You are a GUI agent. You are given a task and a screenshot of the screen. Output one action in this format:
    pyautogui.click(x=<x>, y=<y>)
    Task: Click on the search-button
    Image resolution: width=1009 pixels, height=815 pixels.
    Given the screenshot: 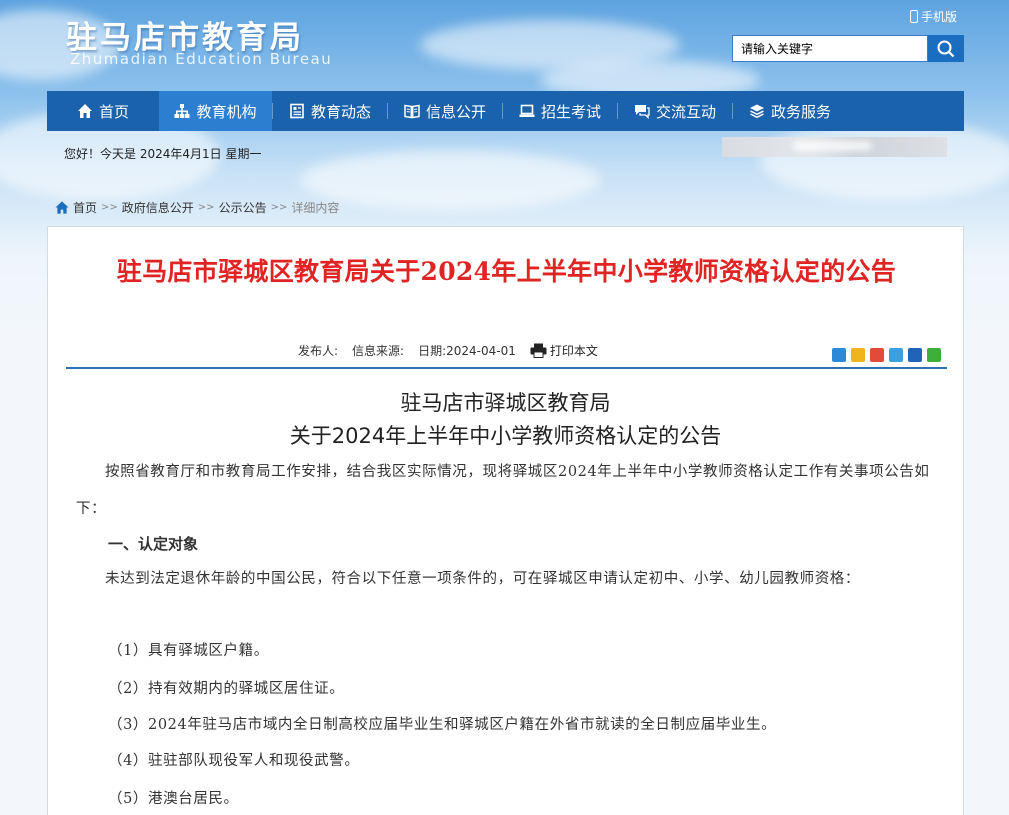 What is the action you would take?
    pyautogui.click(x=946, y=48)
    